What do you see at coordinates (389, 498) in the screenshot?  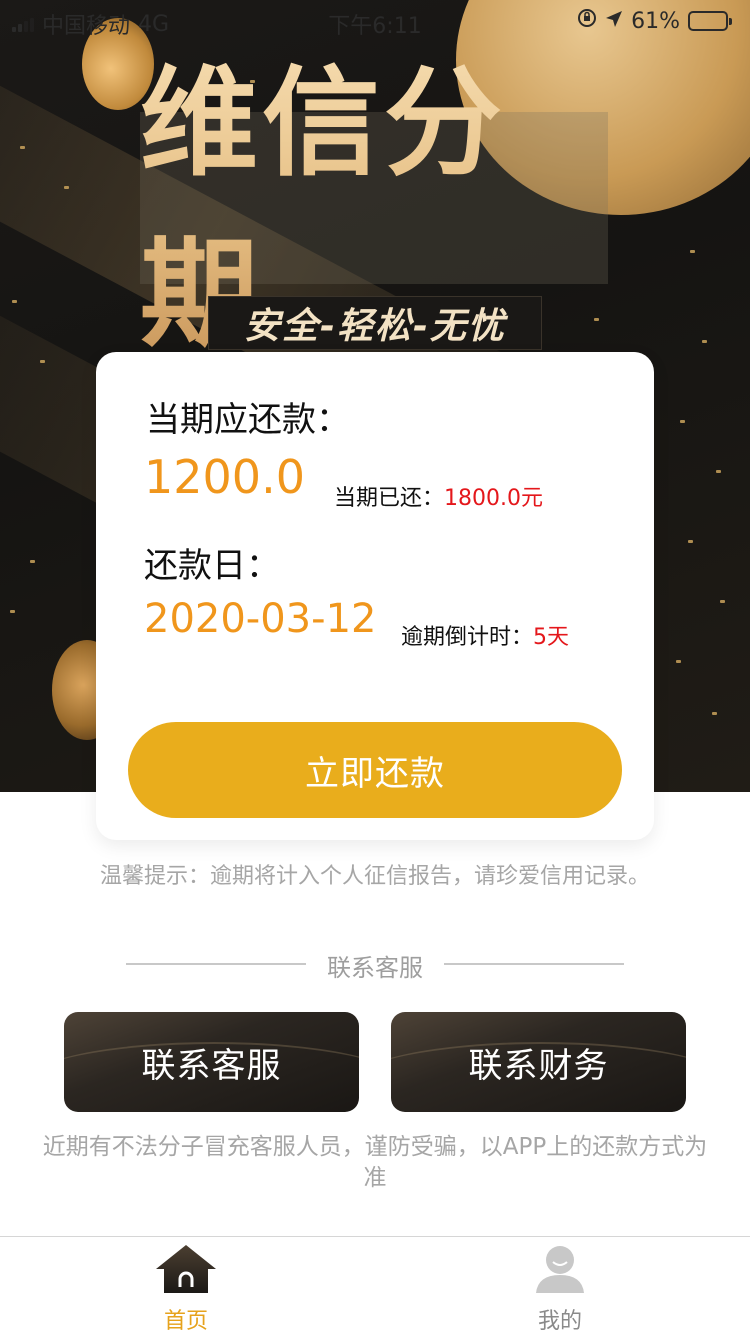 I see `paid-label: 当期已还：` at bounding box center [389, 498].